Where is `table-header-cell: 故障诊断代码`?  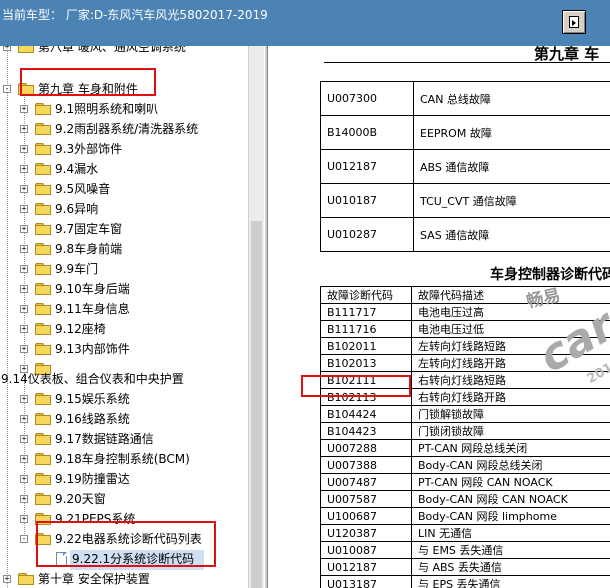 table-header-cell: 故障诊断代码 is located at coordinates (366, 295).